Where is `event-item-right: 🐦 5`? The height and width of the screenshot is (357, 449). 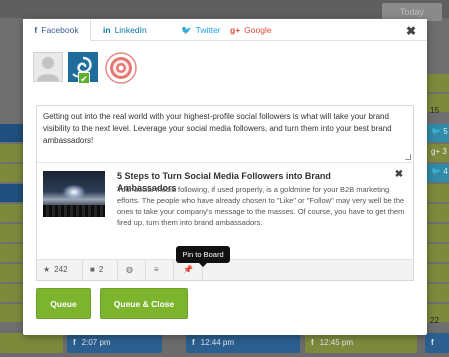
event-item-right: 🐦 5 is located at coordinates (438, 132).